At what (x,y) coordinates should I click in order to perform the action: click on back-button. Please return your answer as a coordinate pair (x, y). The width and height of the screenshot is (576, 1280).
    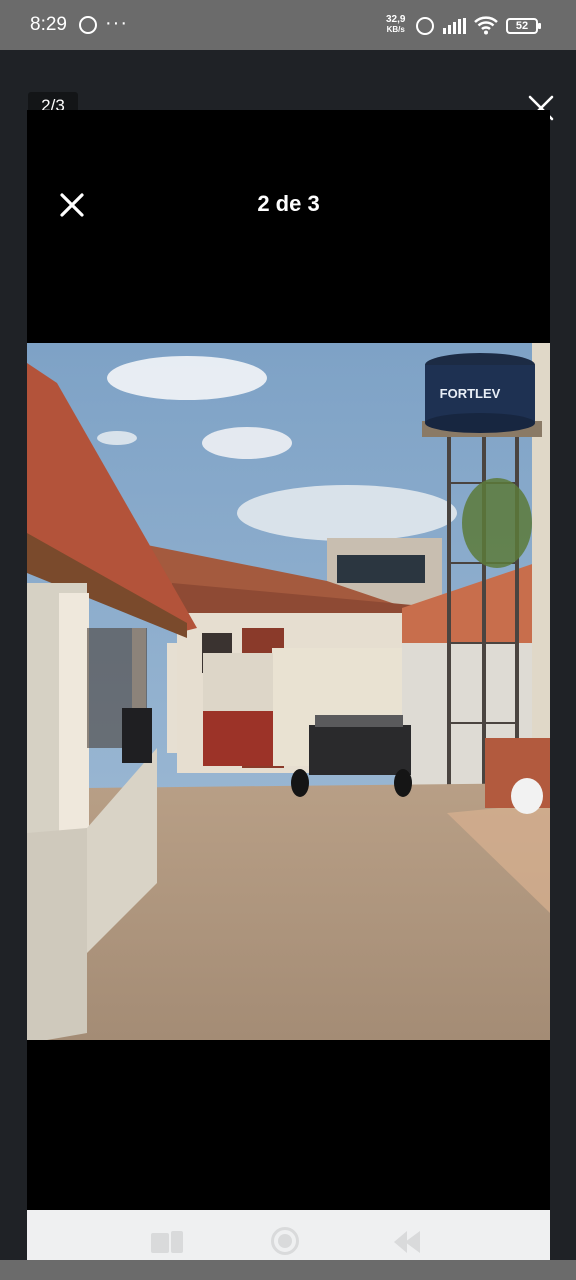
    Looking at the image, I should click on (407, 1242).